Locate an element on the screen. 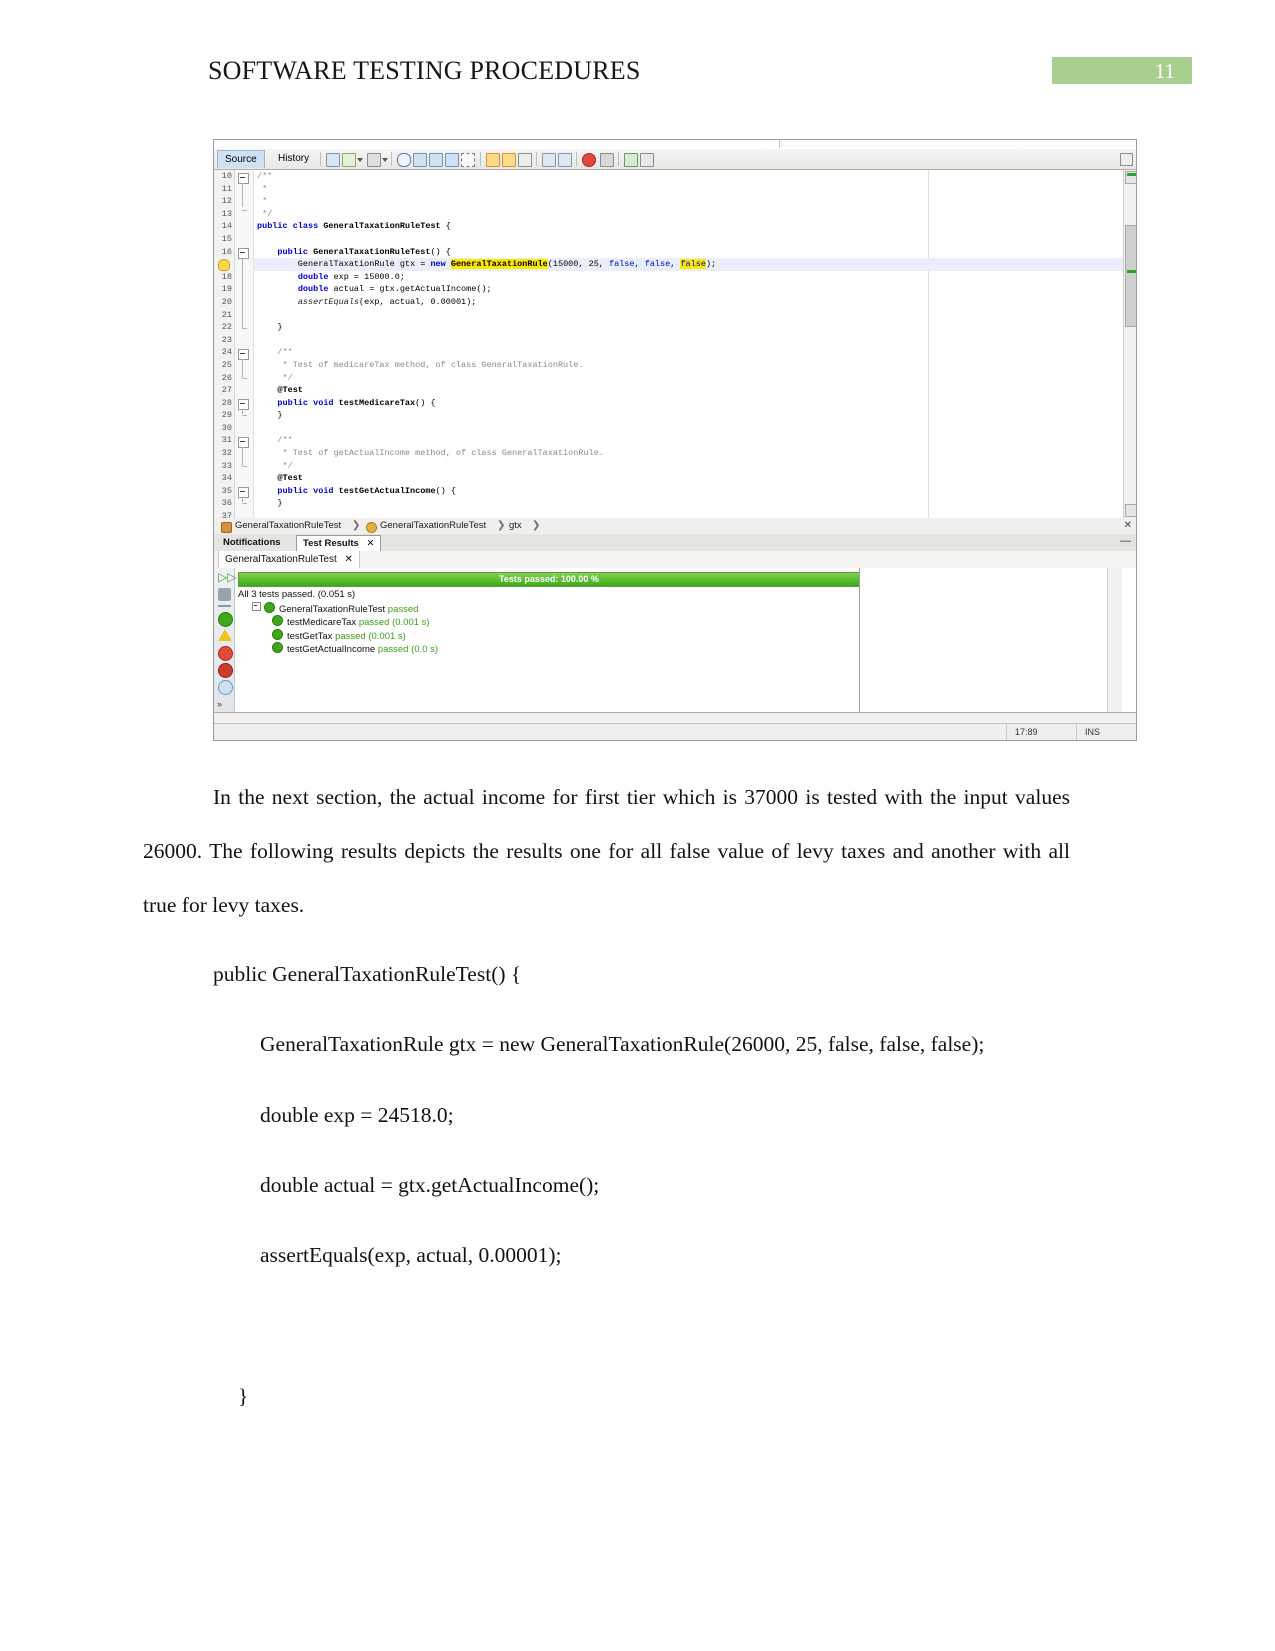 Image resolution: width=1275 pixels, height=1651 pixels. rerun-failed-icon is located at coordinates (224, 594).